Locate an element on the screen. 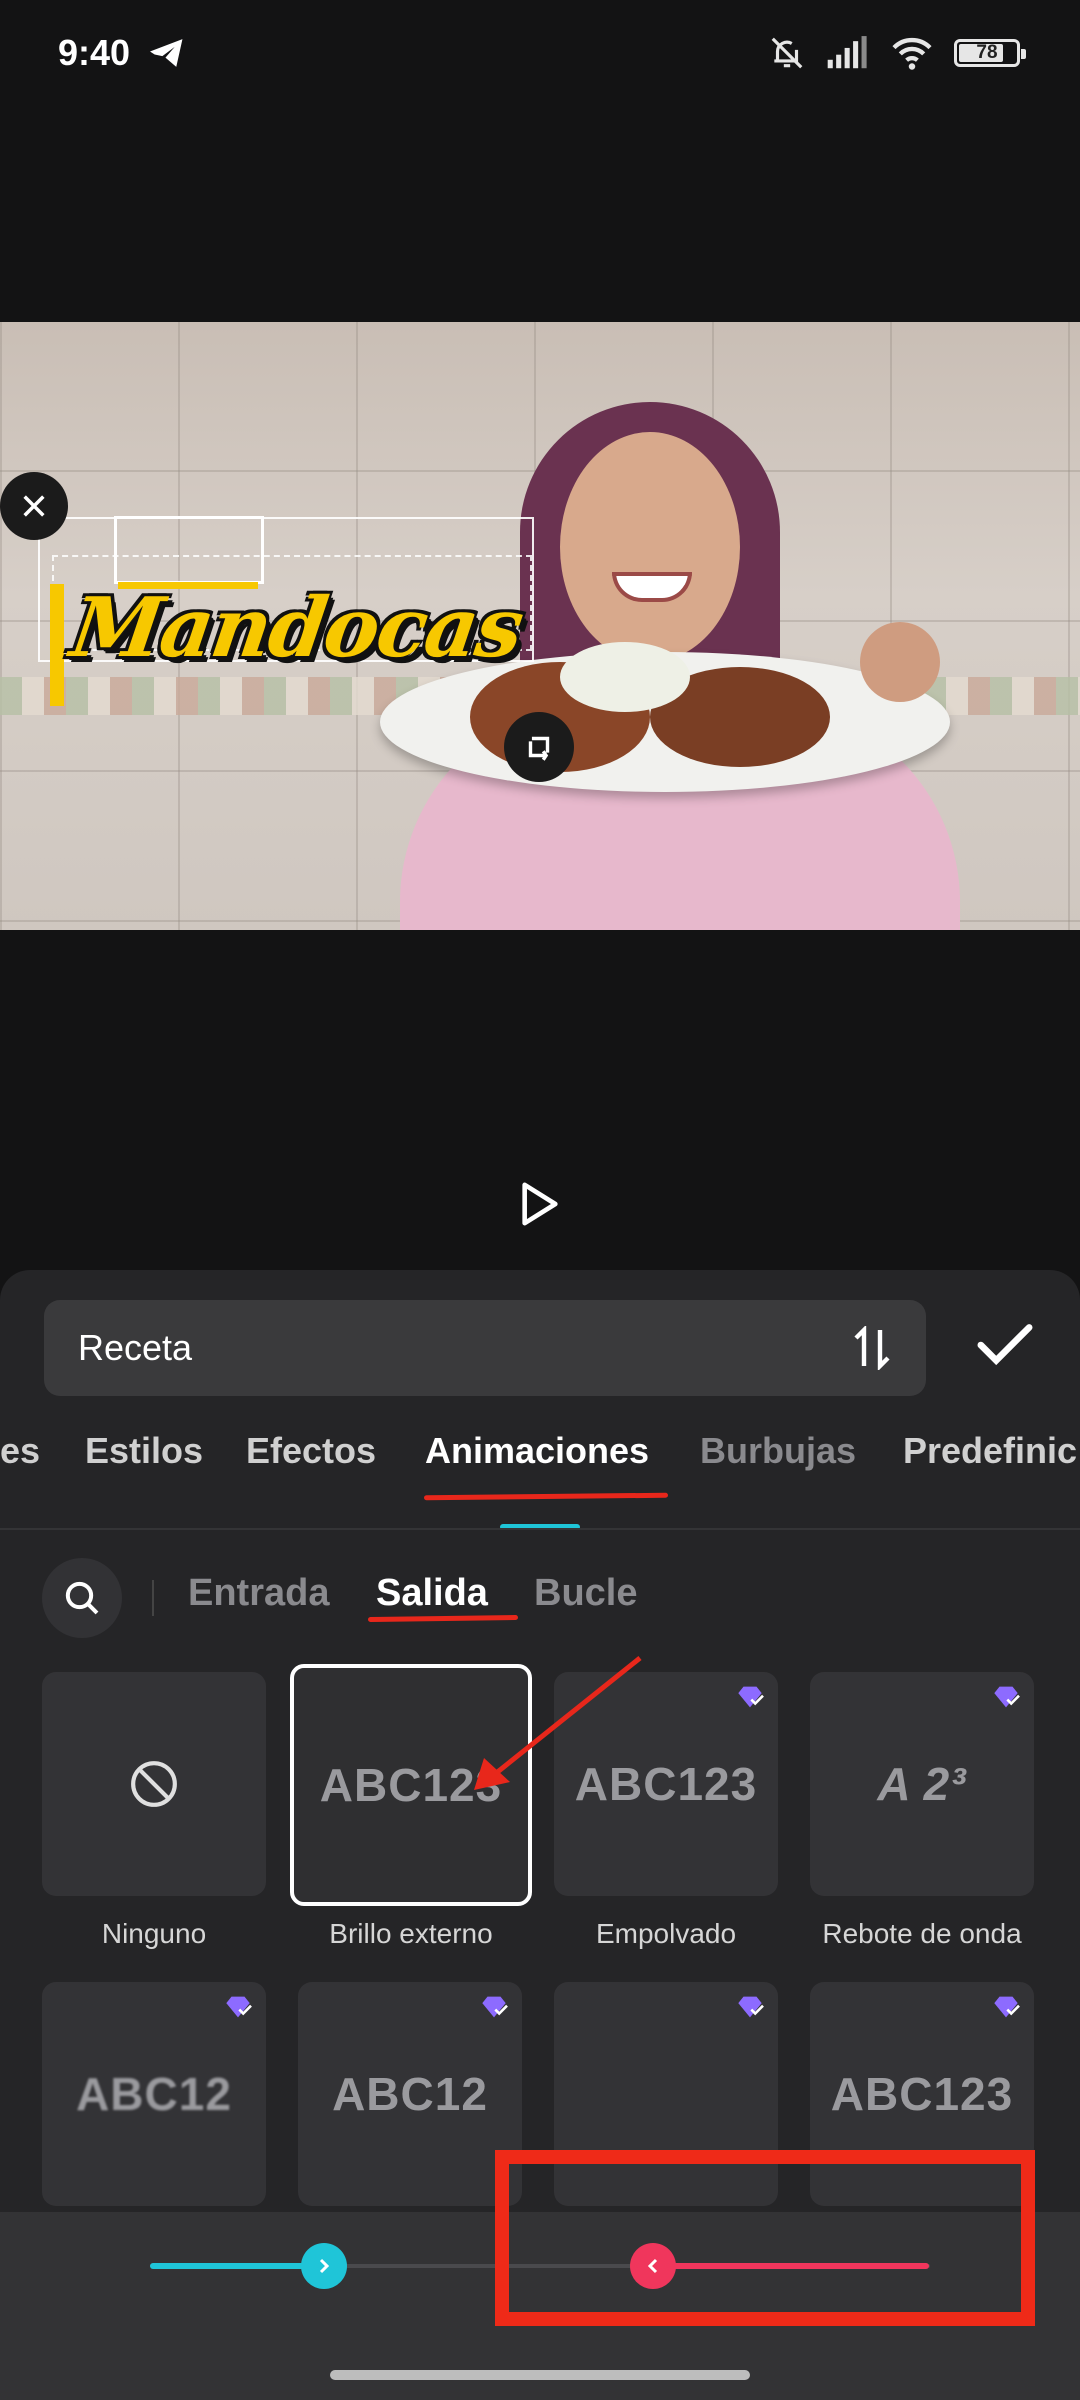 This screenshot has height=2400, width=1080. status-bar: 9:40 78 is located at coordinates (540, 55).